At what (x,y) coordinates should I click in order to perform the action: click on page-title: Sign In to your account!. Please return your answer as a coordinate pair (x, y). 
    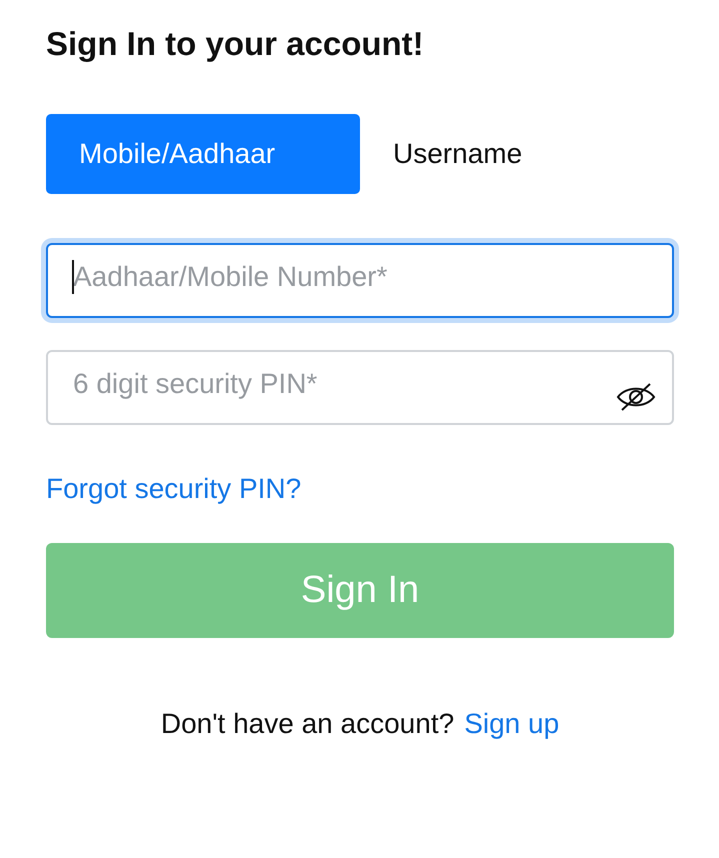
    Looking at the image, I should click on (235, 44).